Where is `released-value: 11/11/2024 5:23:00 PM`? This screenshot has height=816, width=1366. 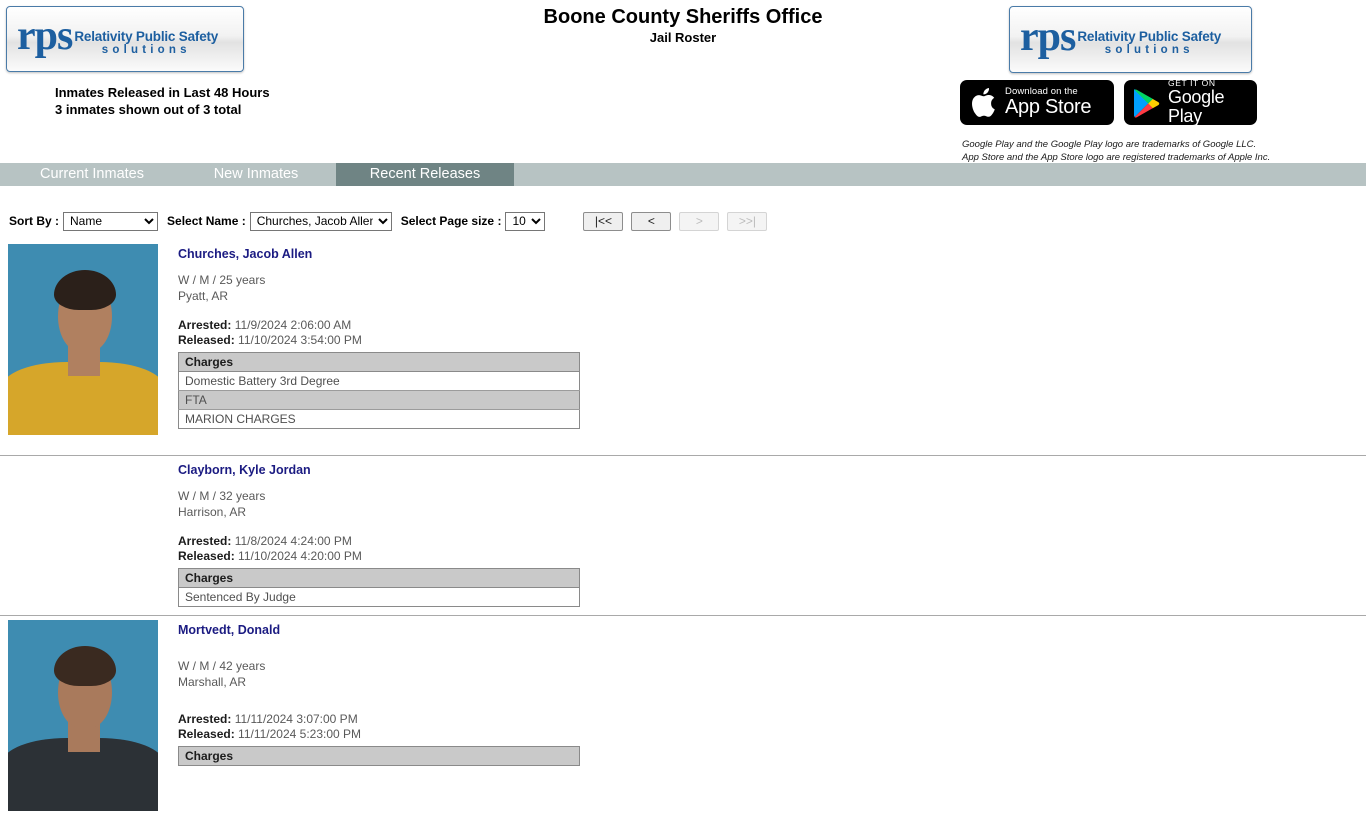 released-value: 11/11/2024 5:23:00 PM is located at coordinates (300, 734).